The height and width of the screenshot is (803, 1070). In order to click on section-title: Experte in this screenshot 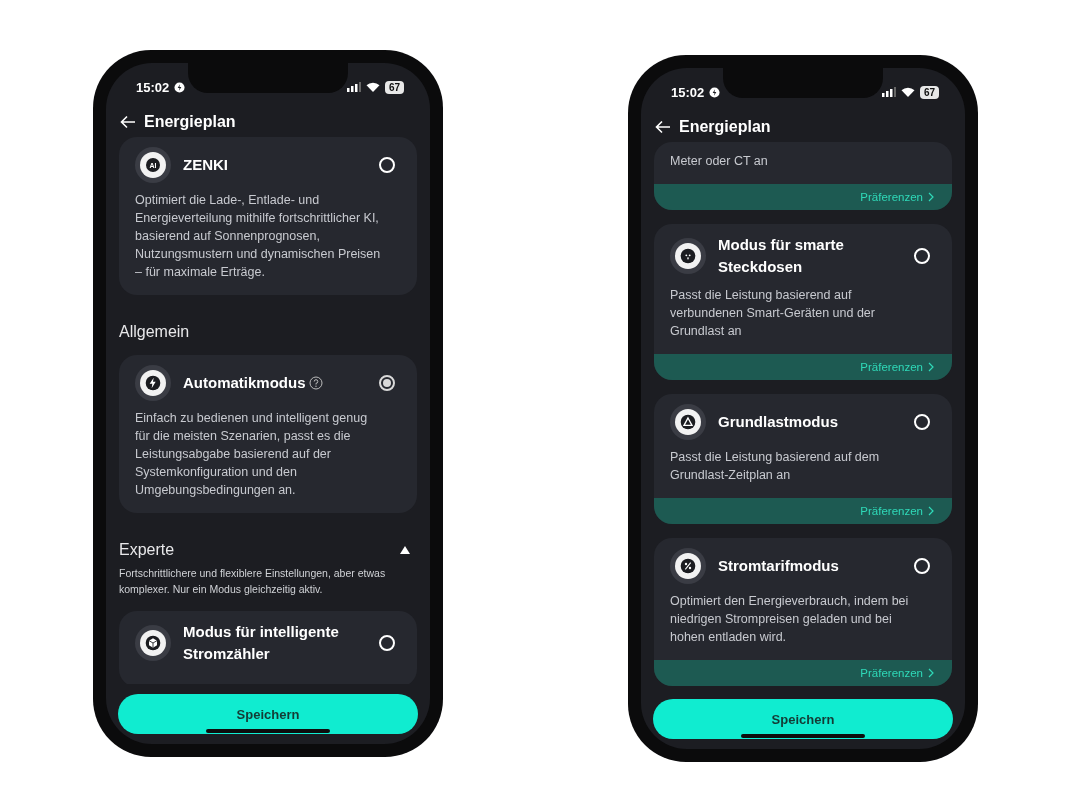, I will do `click(147, 550)`.